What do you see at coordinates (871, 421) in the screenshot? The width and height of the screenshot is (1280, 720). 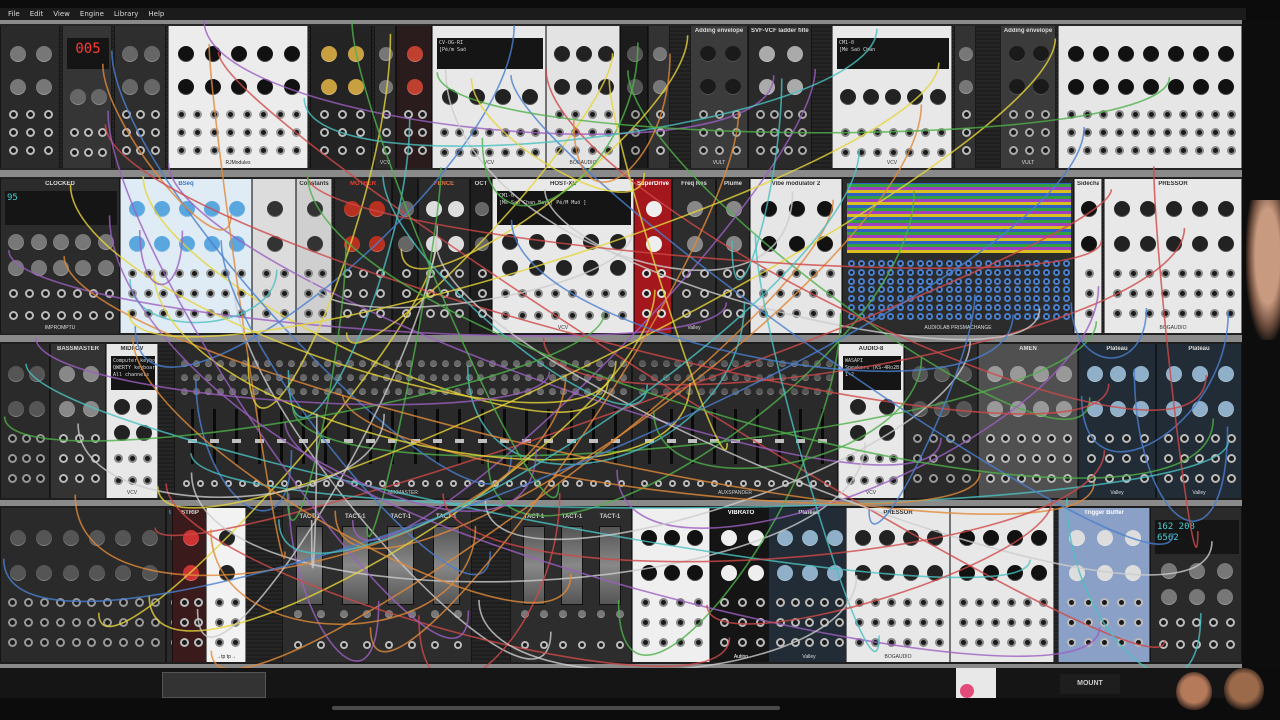 I see `module-audio-8: AUDIO-8 VCV WASAPI Speakers (KS-4Ro2B) 1-2` at bounding box center [871, 421].